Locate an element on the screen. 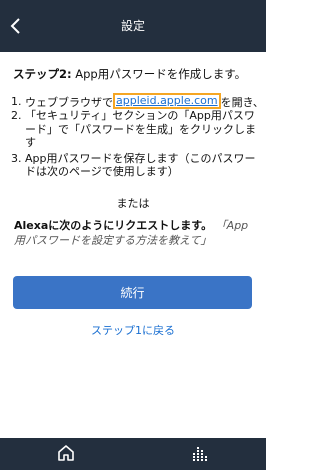 The image size is (320, 470). equalizer-icon is located at coordinates (200, 454).